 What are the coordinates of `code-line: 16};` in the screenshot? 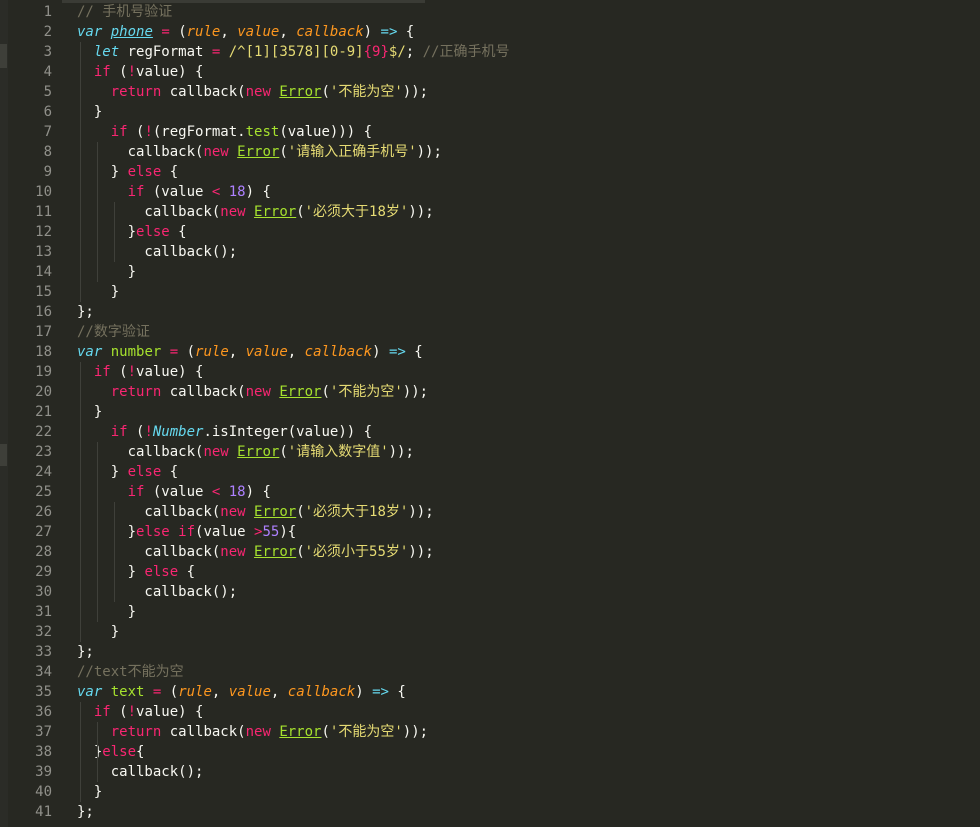 It's located at (490, 312).